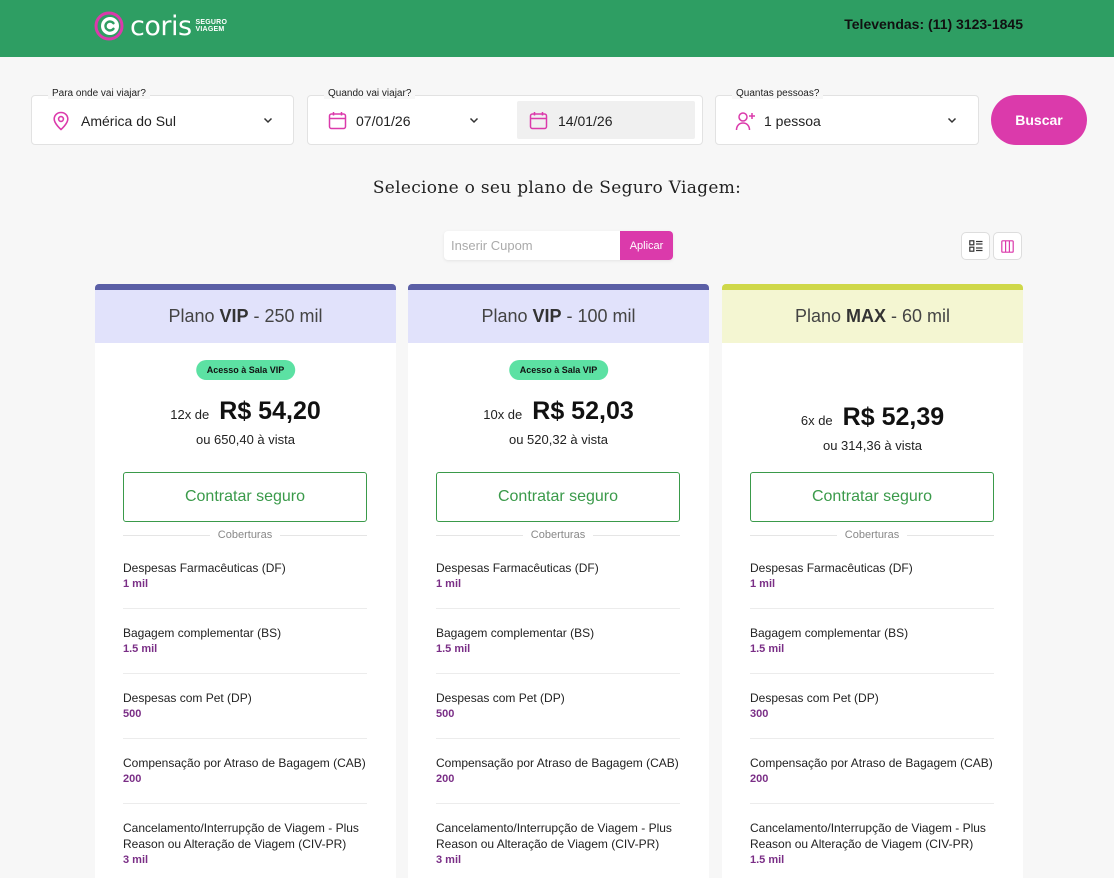 This screenshot has height=878, width=1114. Describe the element at coordinates (778, 93) in the screenshot. I see `people-label: Quantas pessoas?` at that location.